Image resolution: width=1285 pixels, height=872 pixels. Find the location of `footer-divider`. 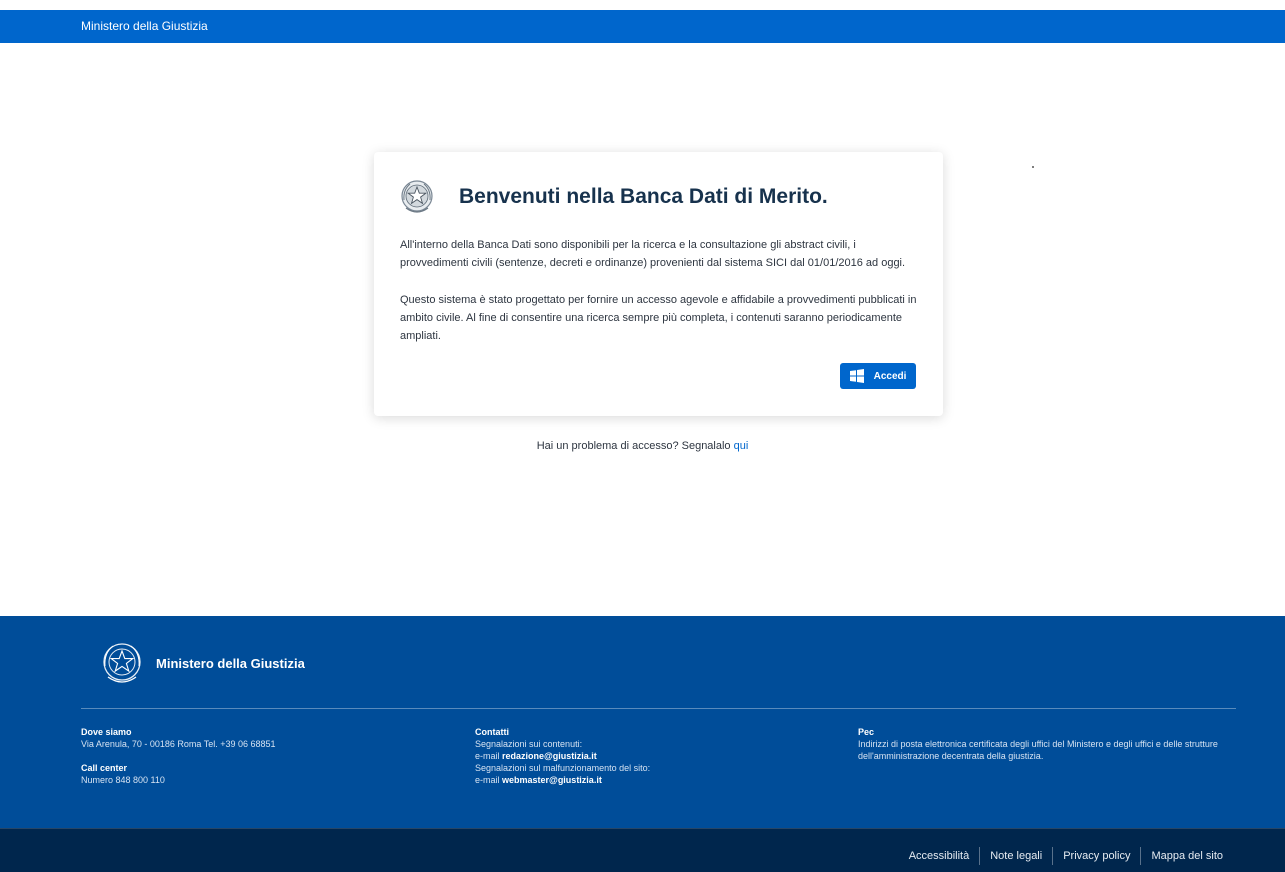

footer-divider is located at coordinates (658, 708).